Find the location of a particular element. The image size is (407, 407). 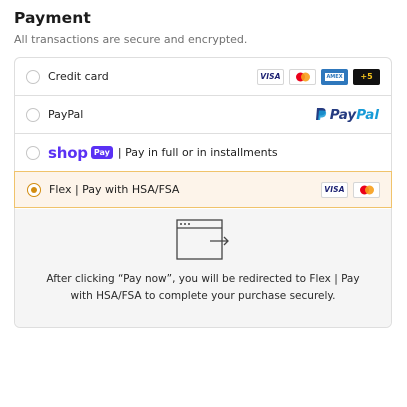

amex-icon: AMEX is located at coordinates (334, 76).